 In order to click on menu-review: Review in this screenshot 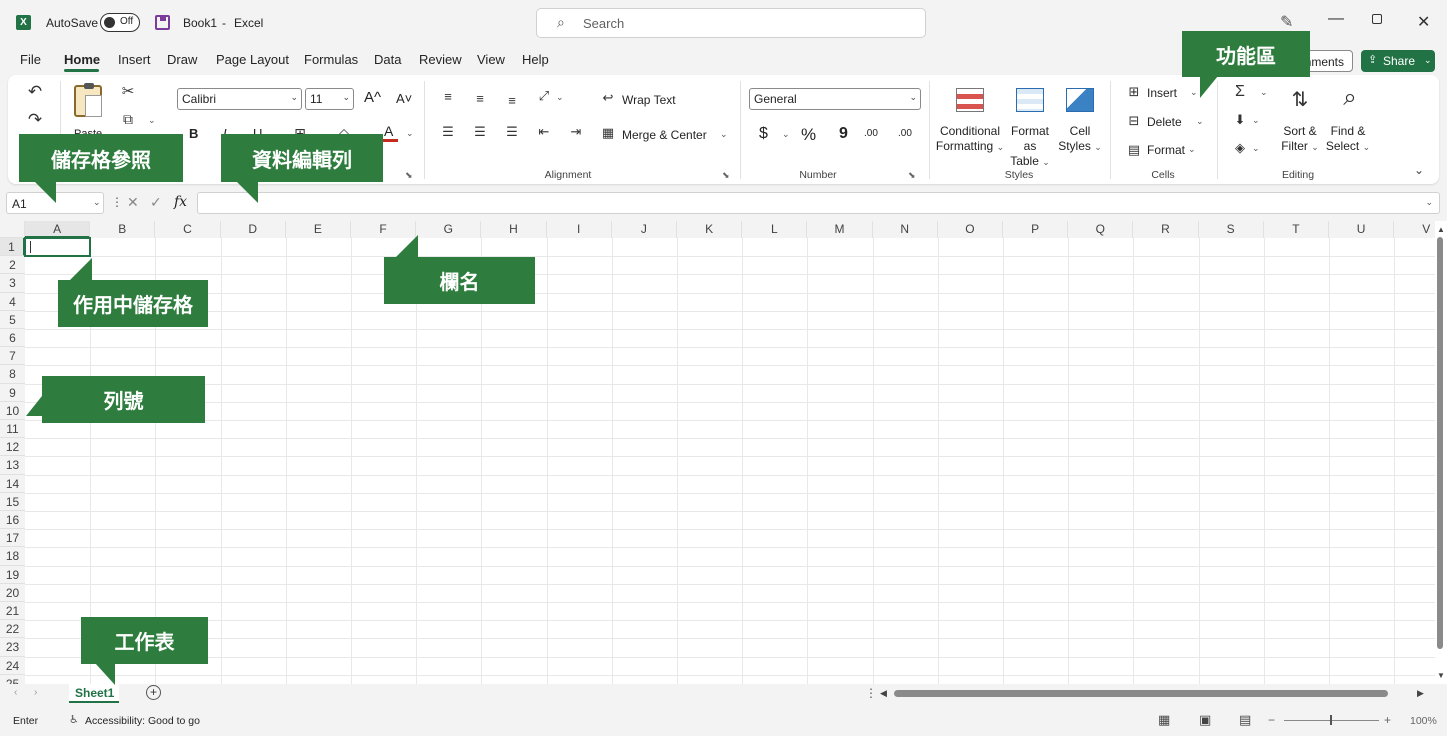, I will do `click(440, 59)`.